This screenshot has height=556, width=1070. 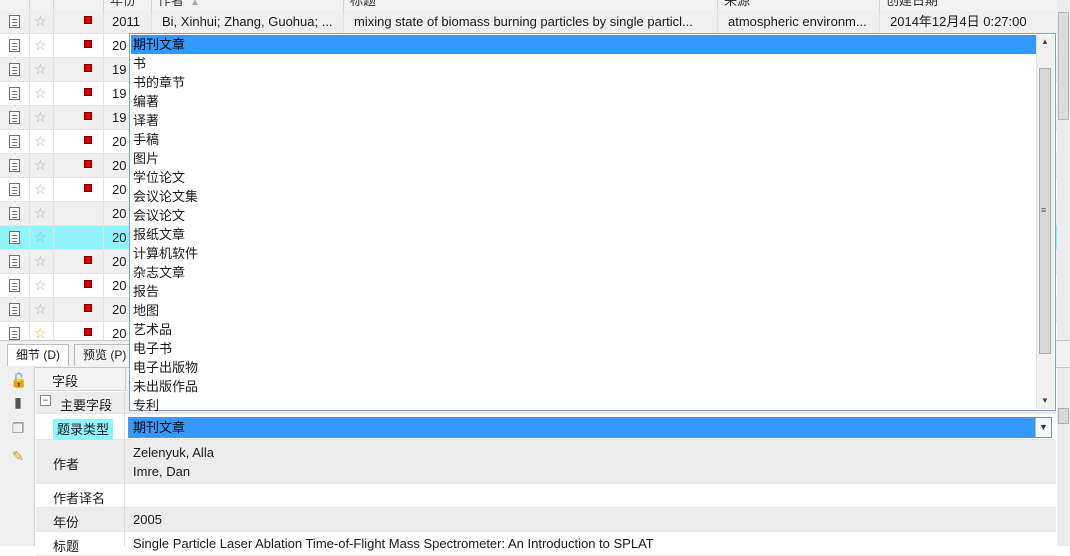 What do you see at coordinates (79, 5) in the screenshot?
I see `header-flag-col` at bounding box center [79, 5].